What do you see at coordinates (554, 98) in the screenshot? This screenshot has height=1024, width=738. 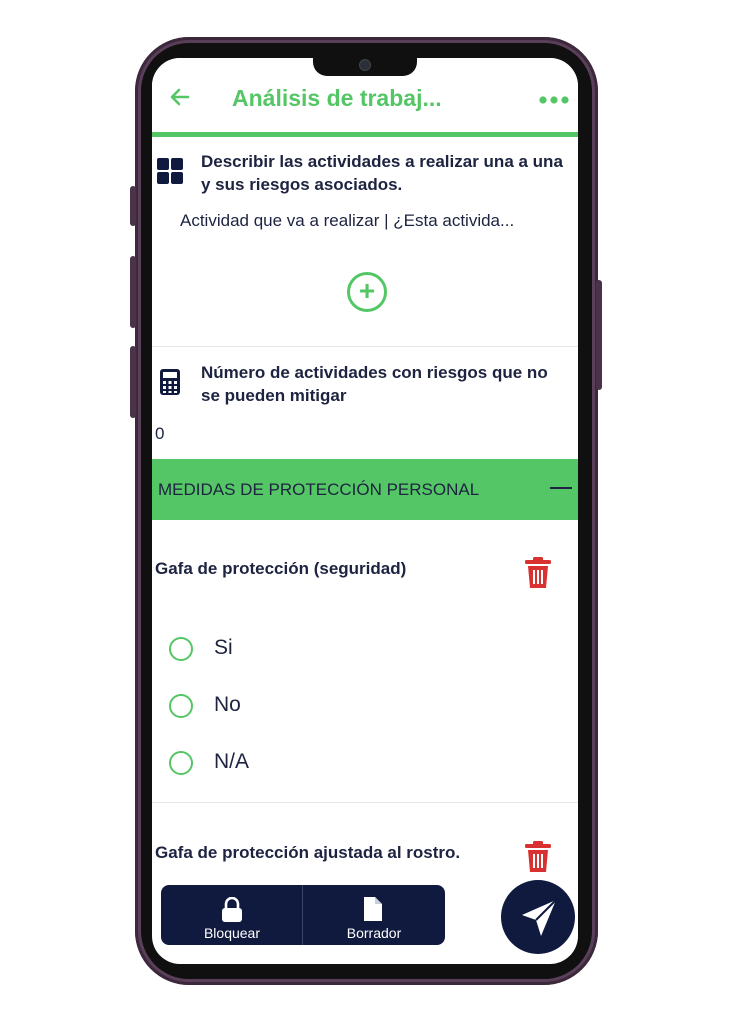 I see `more-dots-icon` at bounding box center [554, 98].